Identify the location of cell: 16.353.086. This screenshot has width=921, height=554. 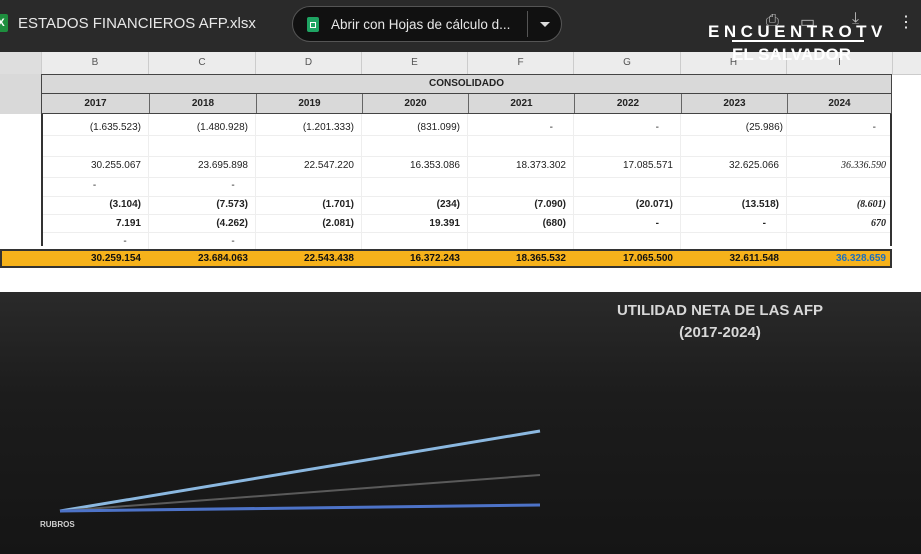
(410, 166).